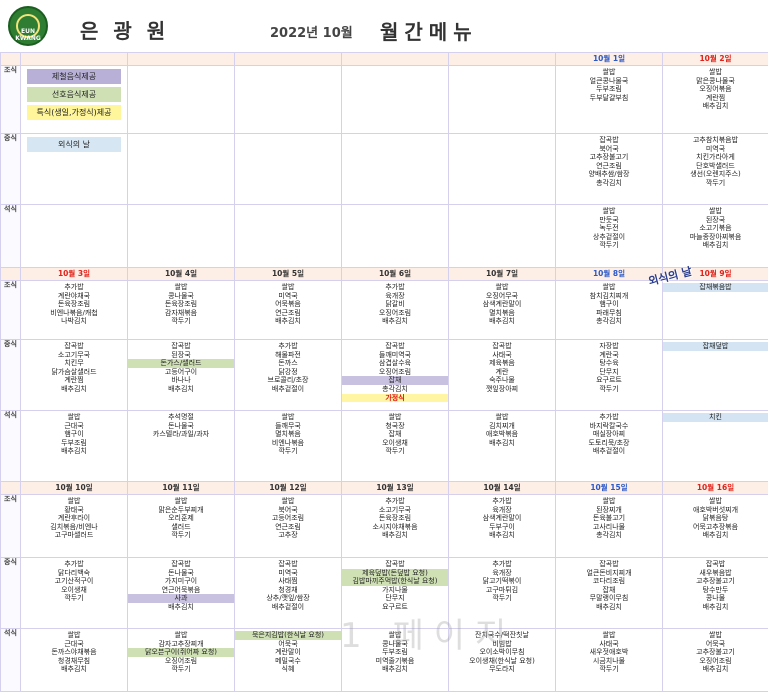 This screenshot has width=768, height=692. Describe the element at coordinates (181, 598) in the screenshot. I see `menu-item: 사과` at that location.